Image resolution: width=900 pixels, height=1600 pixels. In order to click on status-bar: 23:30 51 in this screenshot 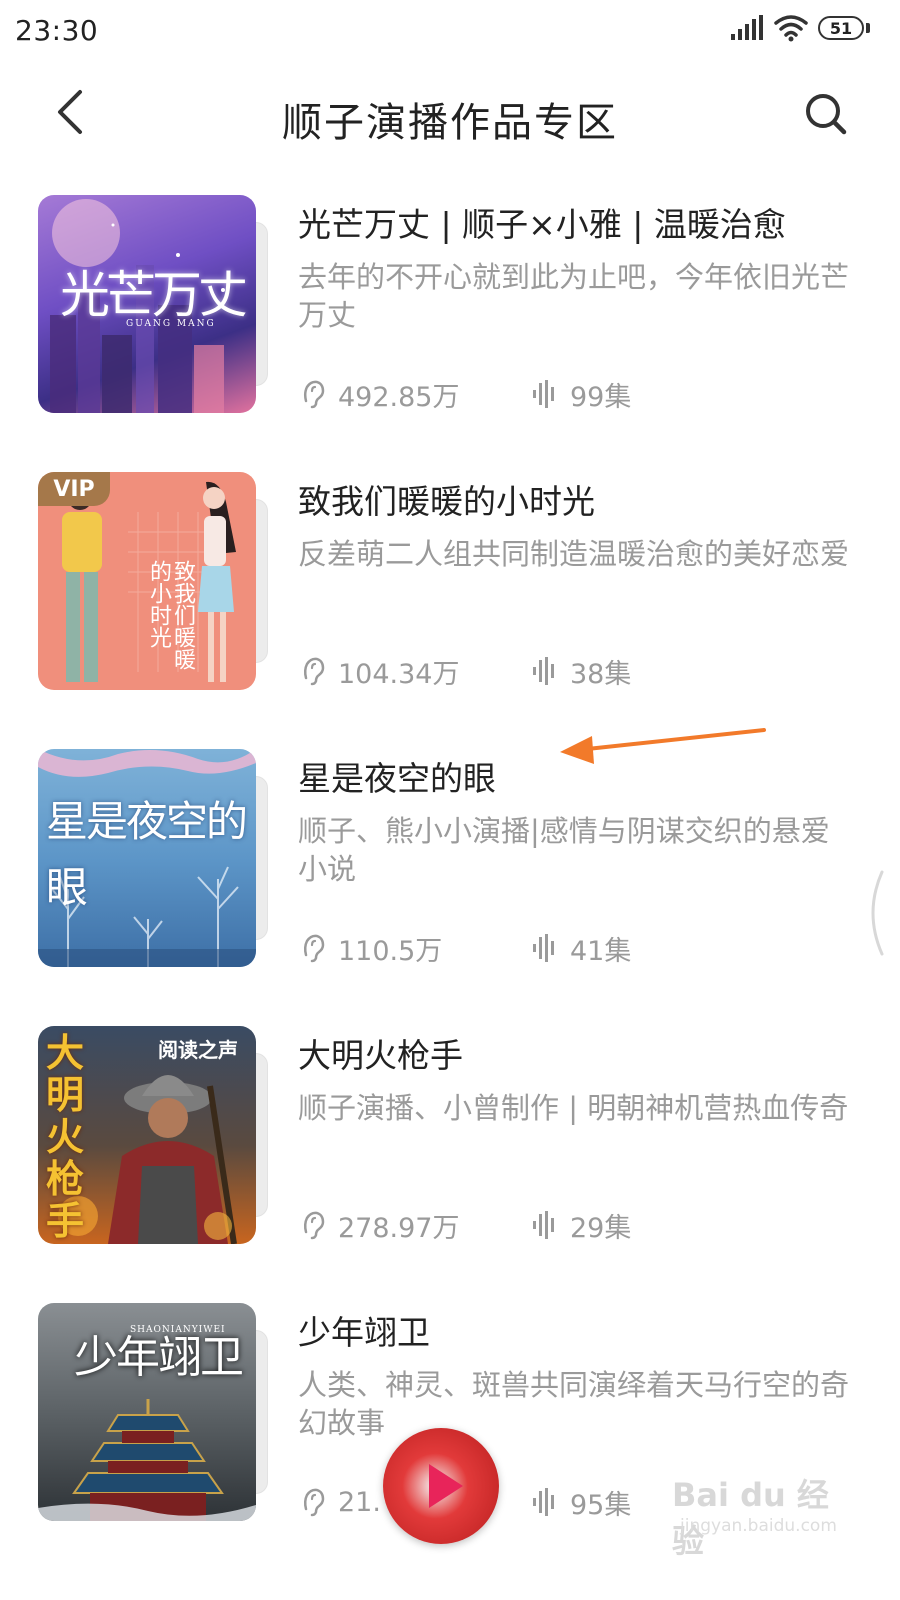, I will do `click(450, 30)`.